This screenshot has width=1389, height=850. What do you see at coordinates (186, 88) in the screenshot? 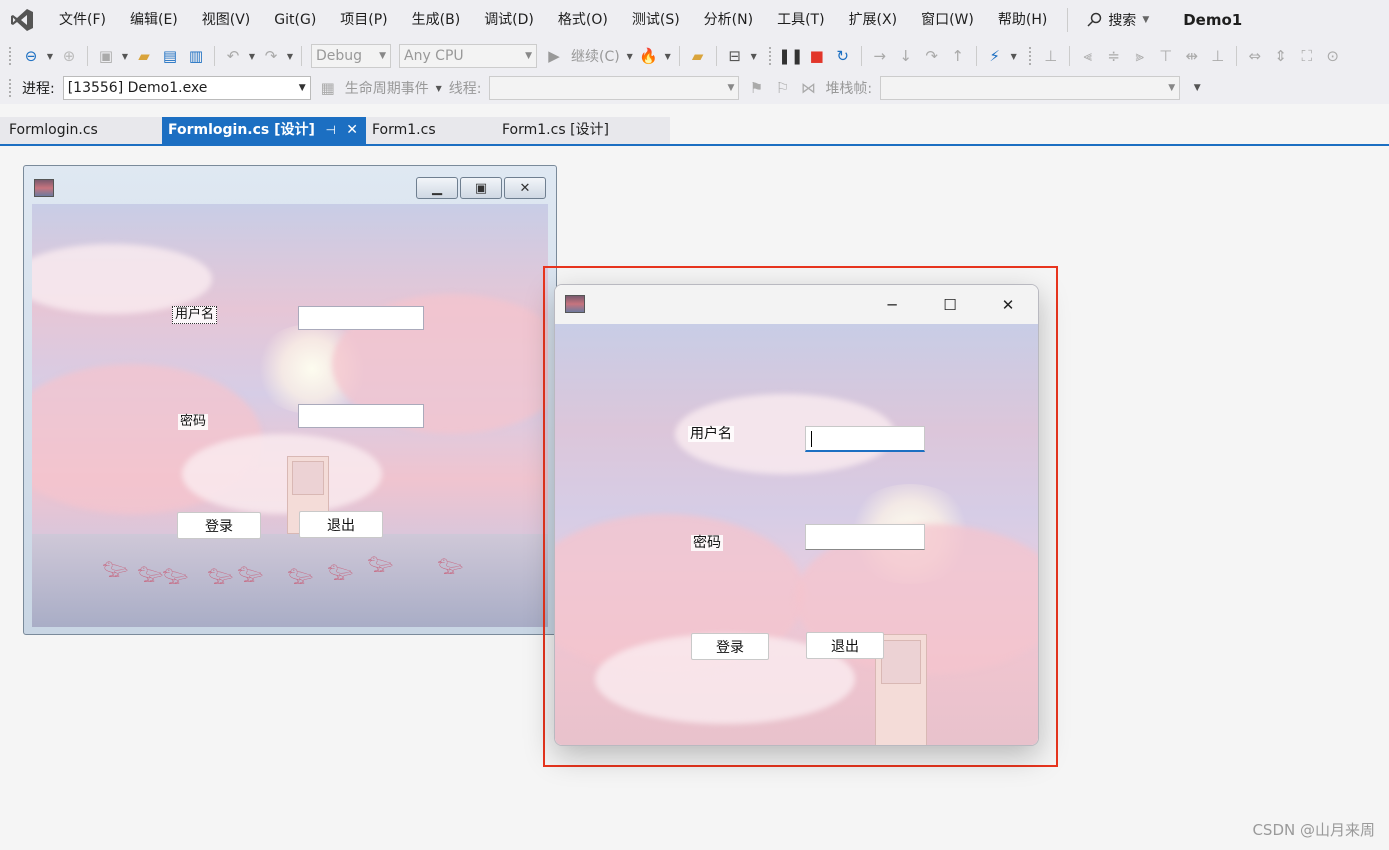
I see `process-select: [13556] Demo1.exe ▼` at bounding box center [186, 88].